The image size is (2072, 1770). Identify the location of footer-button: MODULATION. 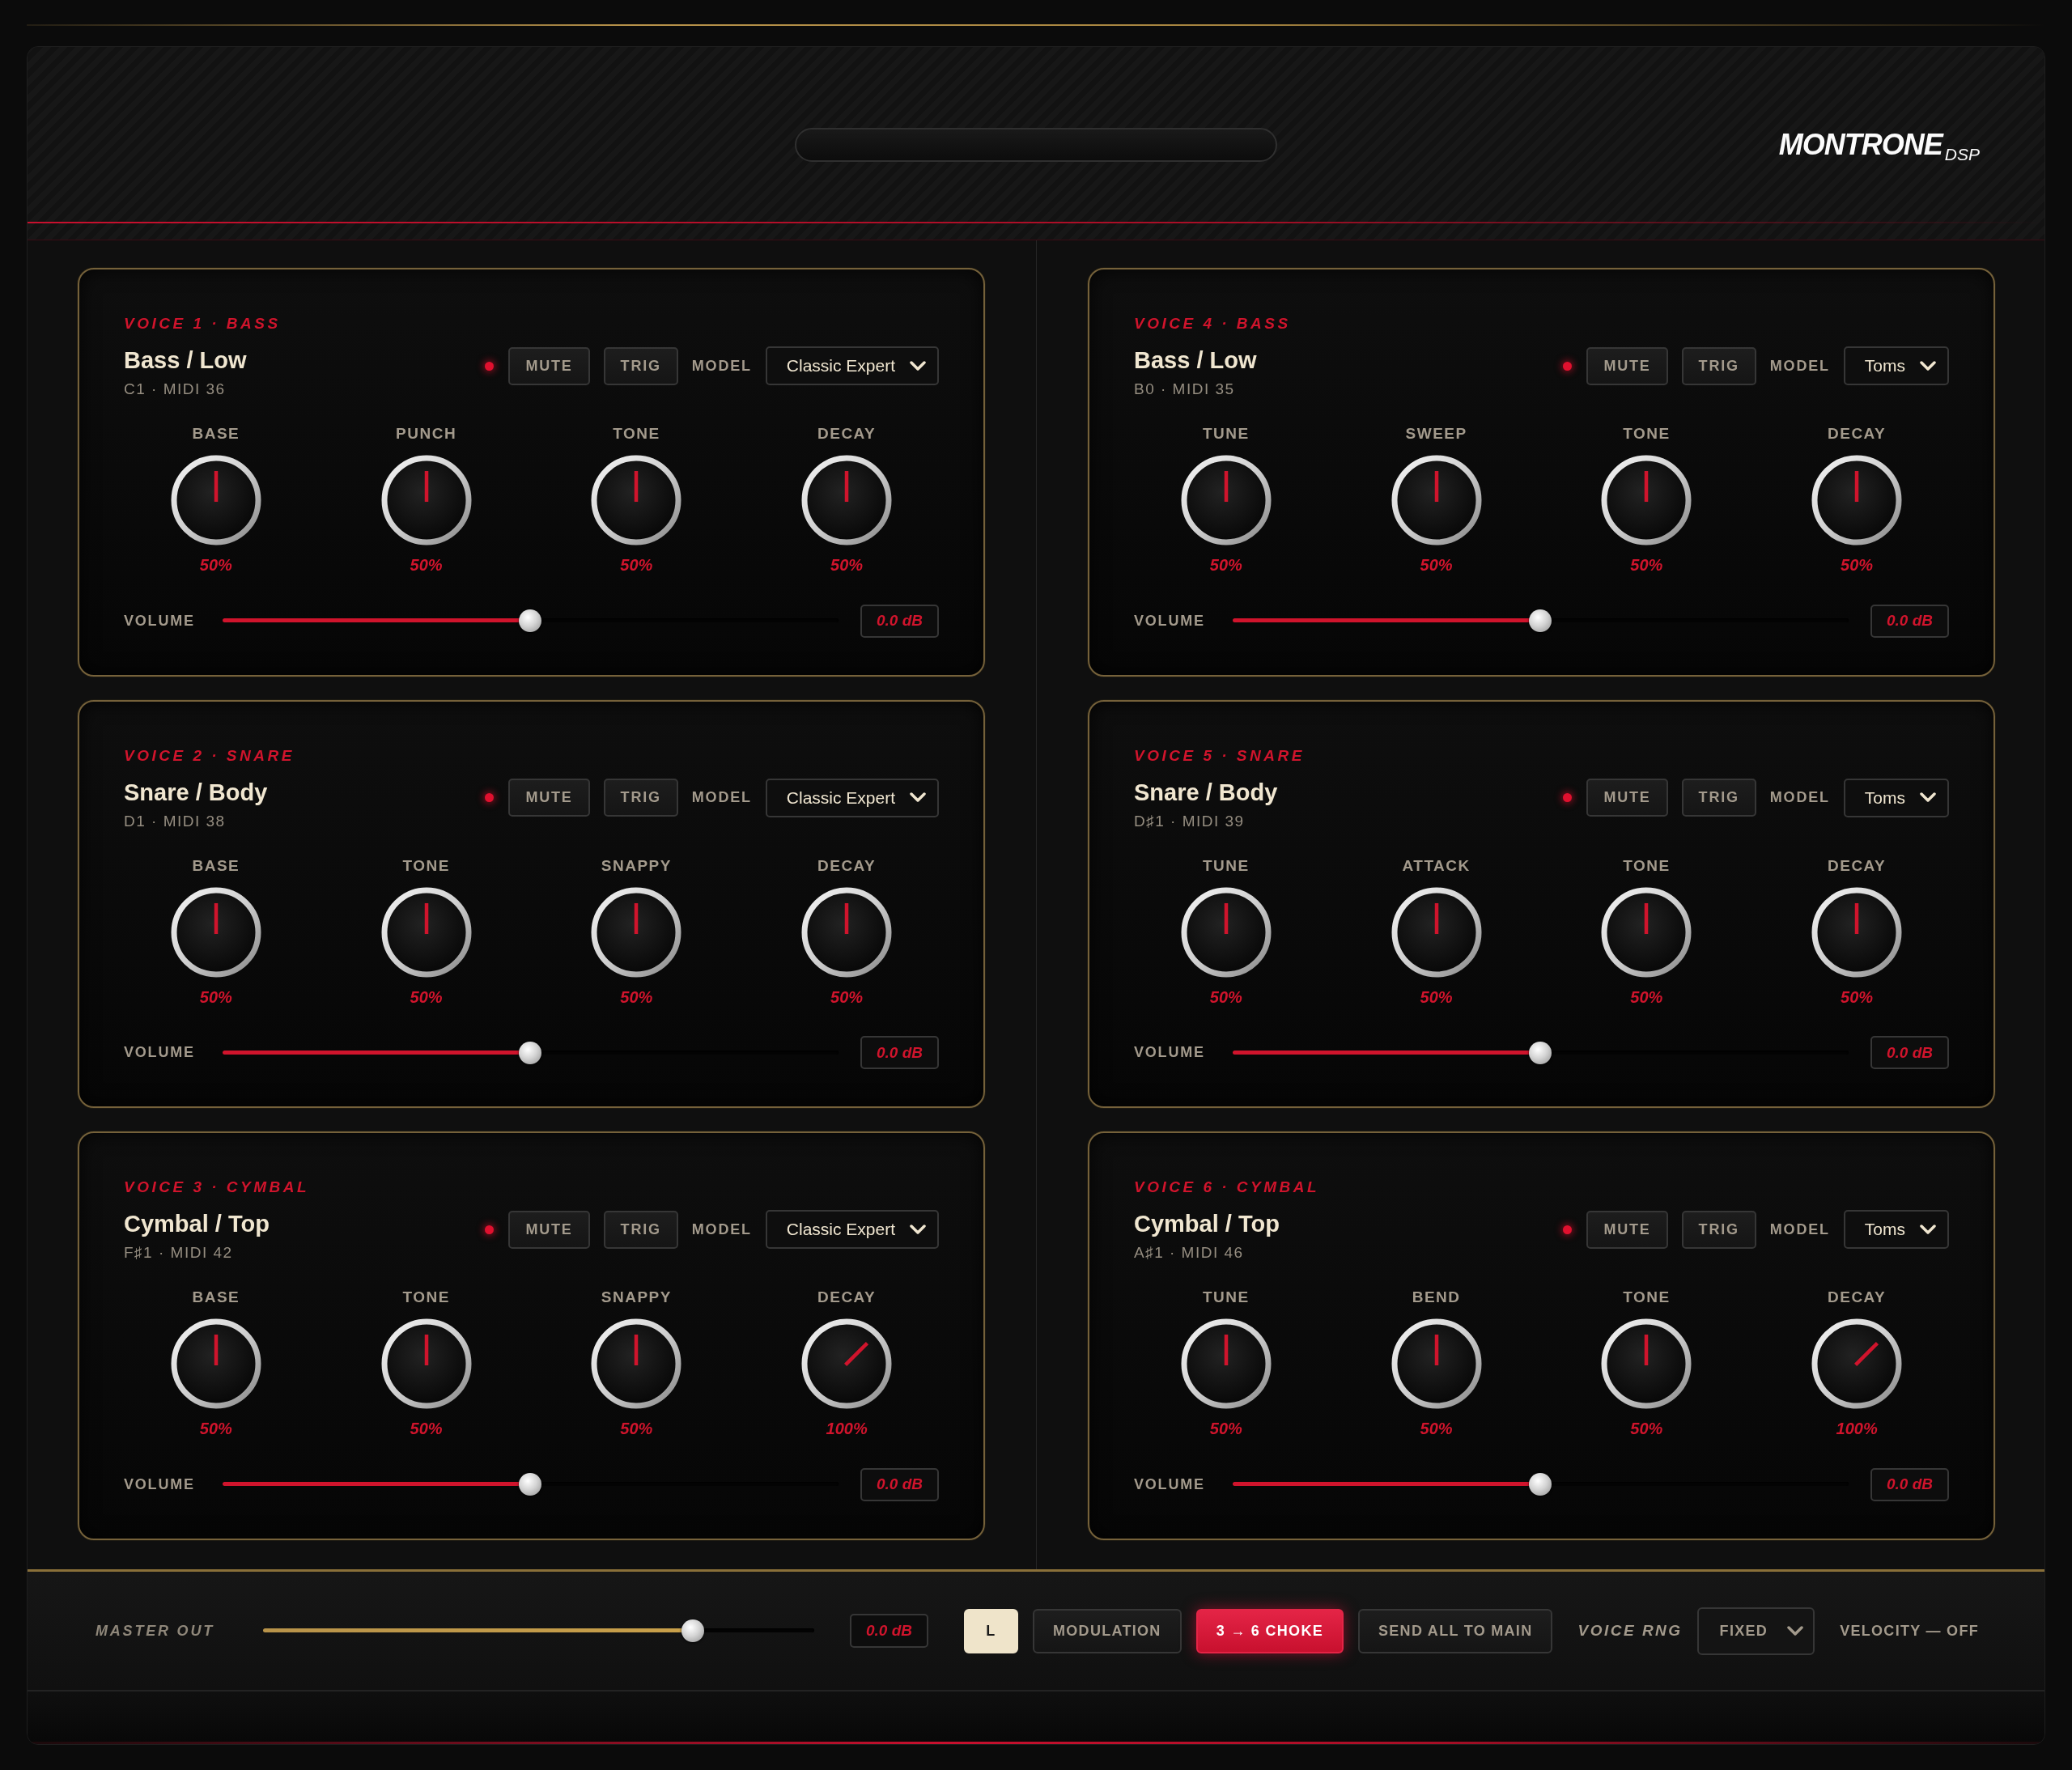
(1107, 1630).